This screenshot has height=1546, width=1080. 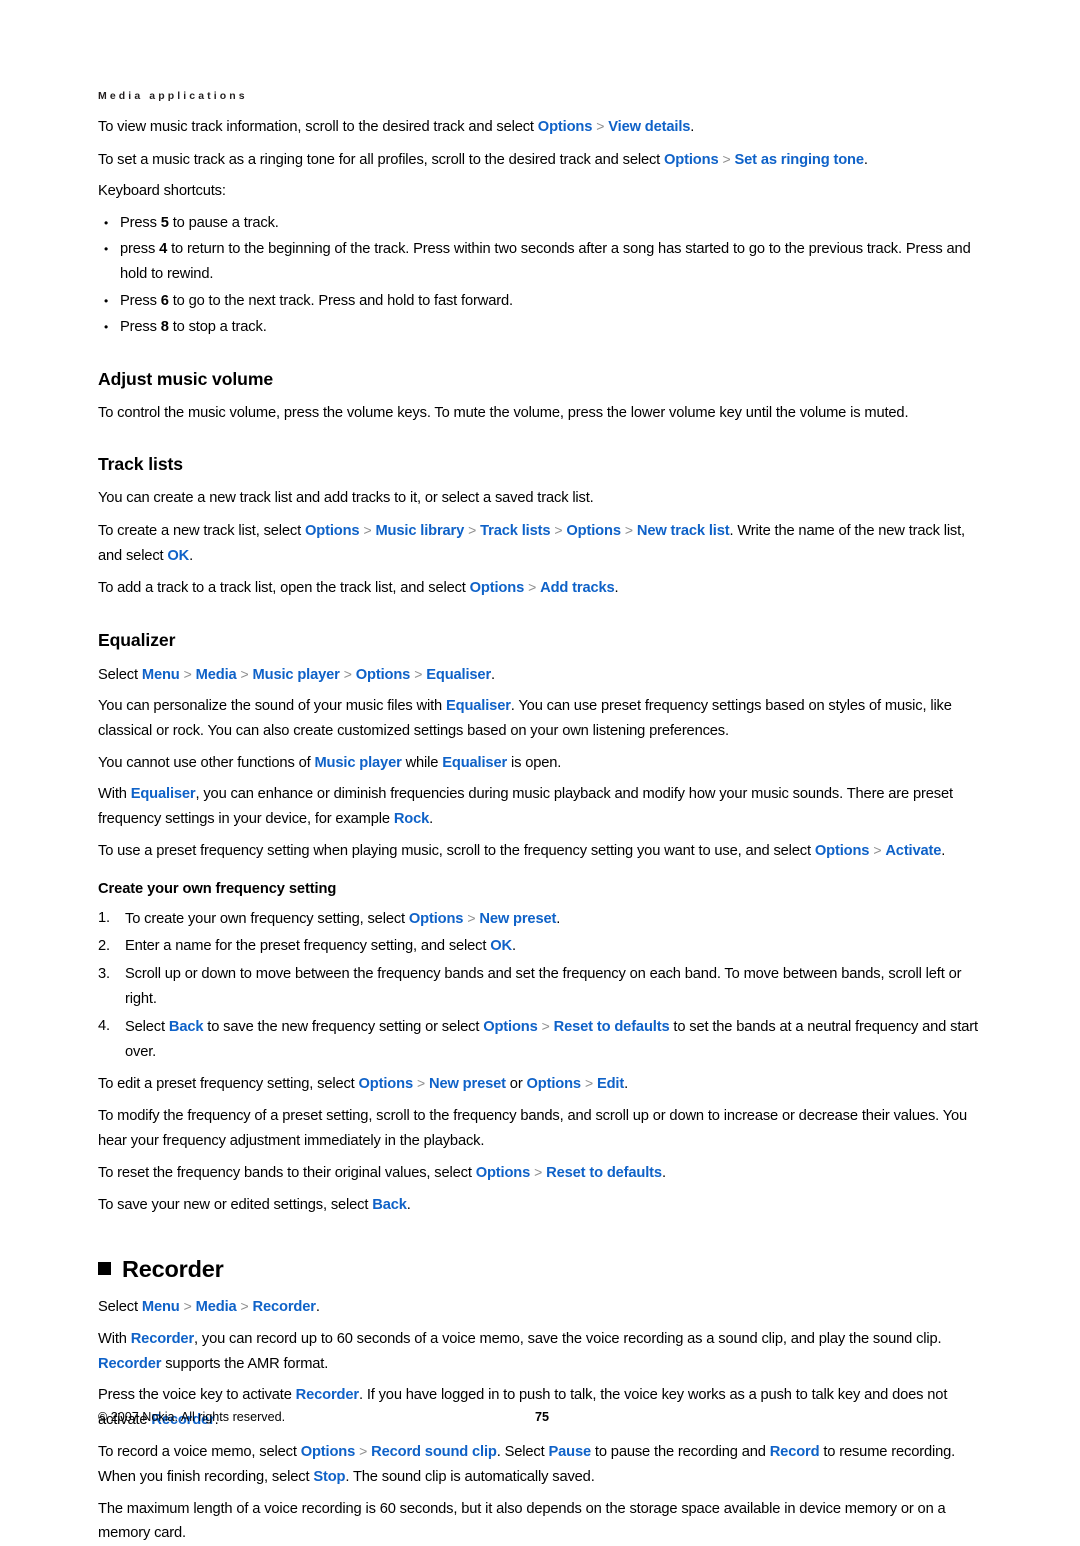 What do you see at coordinates (800, 160) in the screenshot?
I see `link-set-as-ringing-tone: Set as ringing tone` at bounding box center [800, 160].